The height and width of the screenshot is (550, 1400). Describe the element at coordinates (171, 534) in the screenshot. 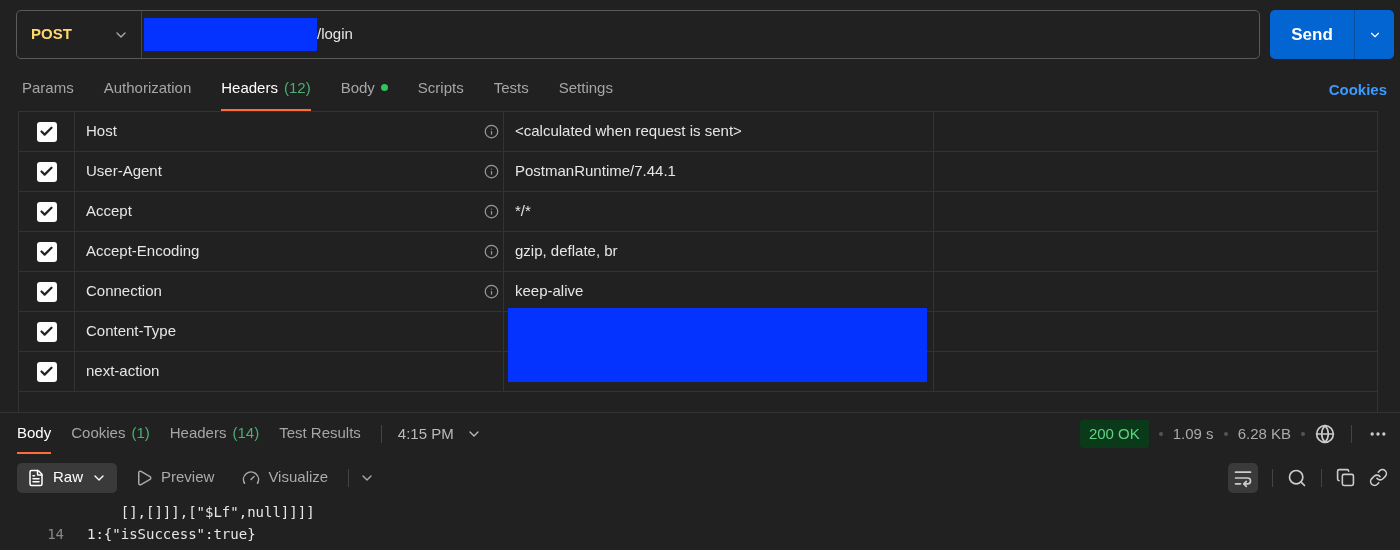

I see `code-line: 1:{"isSuccess":true}` at that location.